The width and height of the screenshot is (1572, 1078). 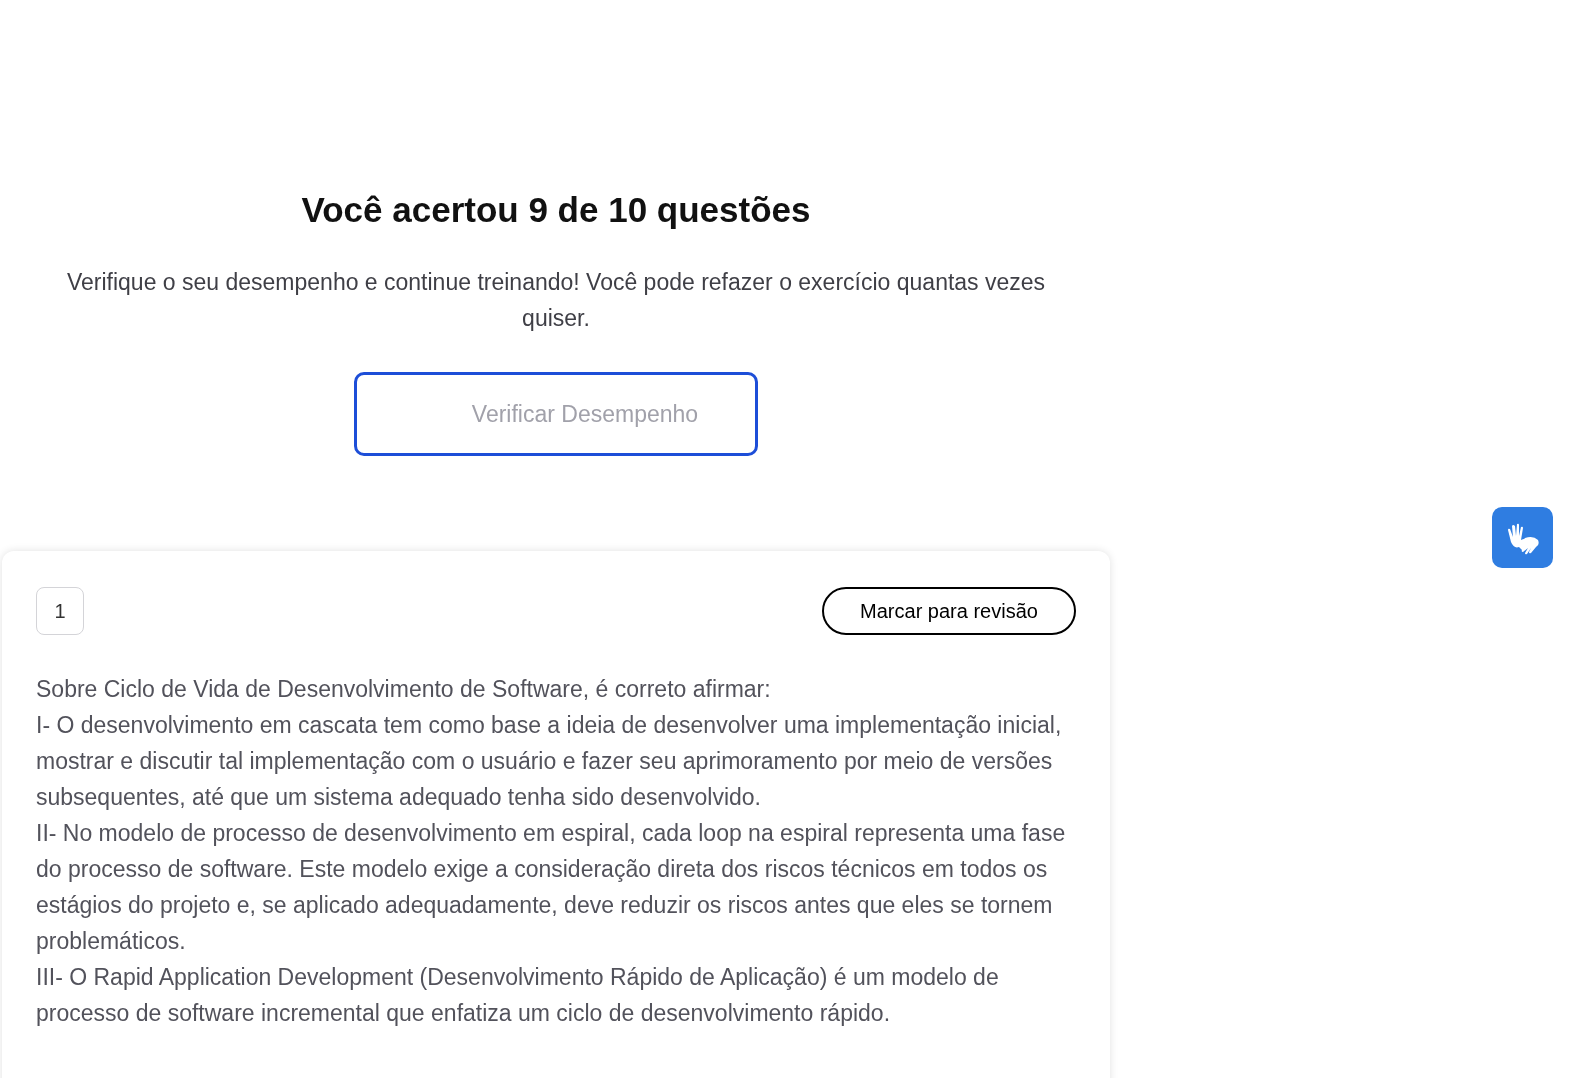 What do you see at coordinates (556, 300) in the screenshot?
I see `result-subtitle: Verifique o seu desempenho e continue treinando! Você pode refazer o exercício quantas vezes quiser.` at bounding box center [556, 300].